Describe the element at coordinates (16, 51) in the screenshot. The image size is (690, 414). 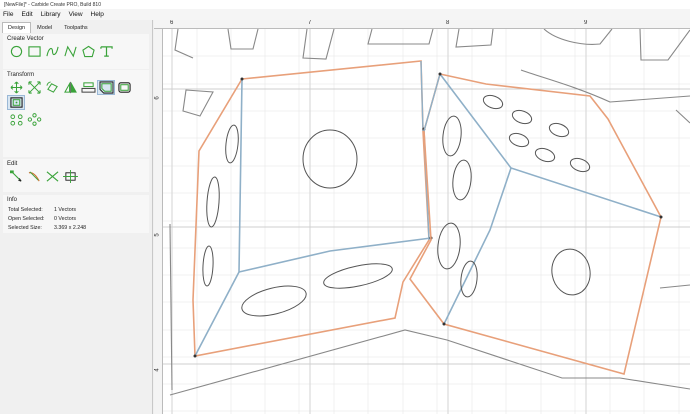
I see `circle-icon` at that location.